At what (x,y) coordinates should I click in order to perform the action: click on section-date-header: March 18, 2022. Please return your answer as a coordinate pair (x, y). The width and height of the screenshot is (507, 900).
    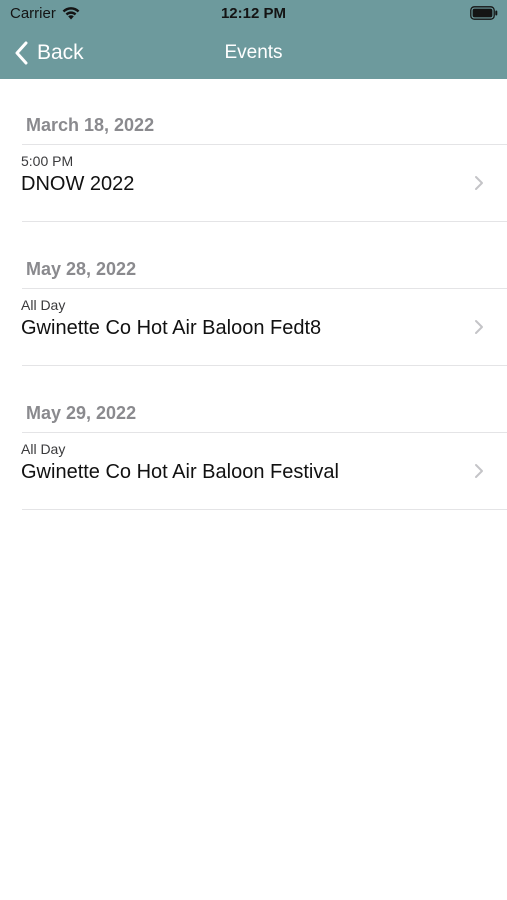
    Looking at the image, I should click on (90, 125).